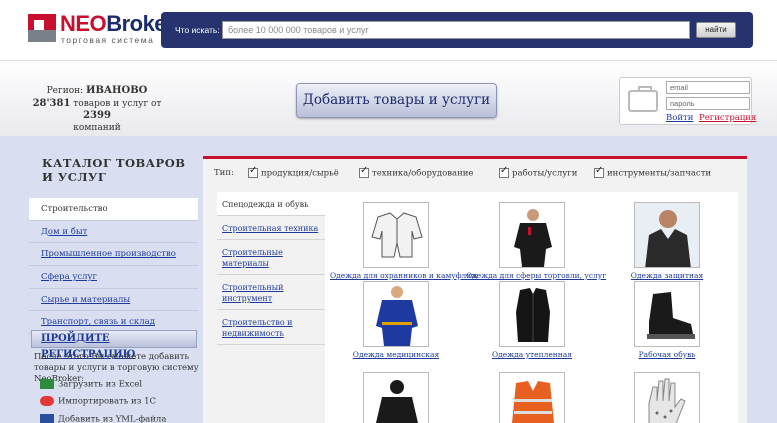  I want to click on register-link: Регистрация, so click(727, 118).